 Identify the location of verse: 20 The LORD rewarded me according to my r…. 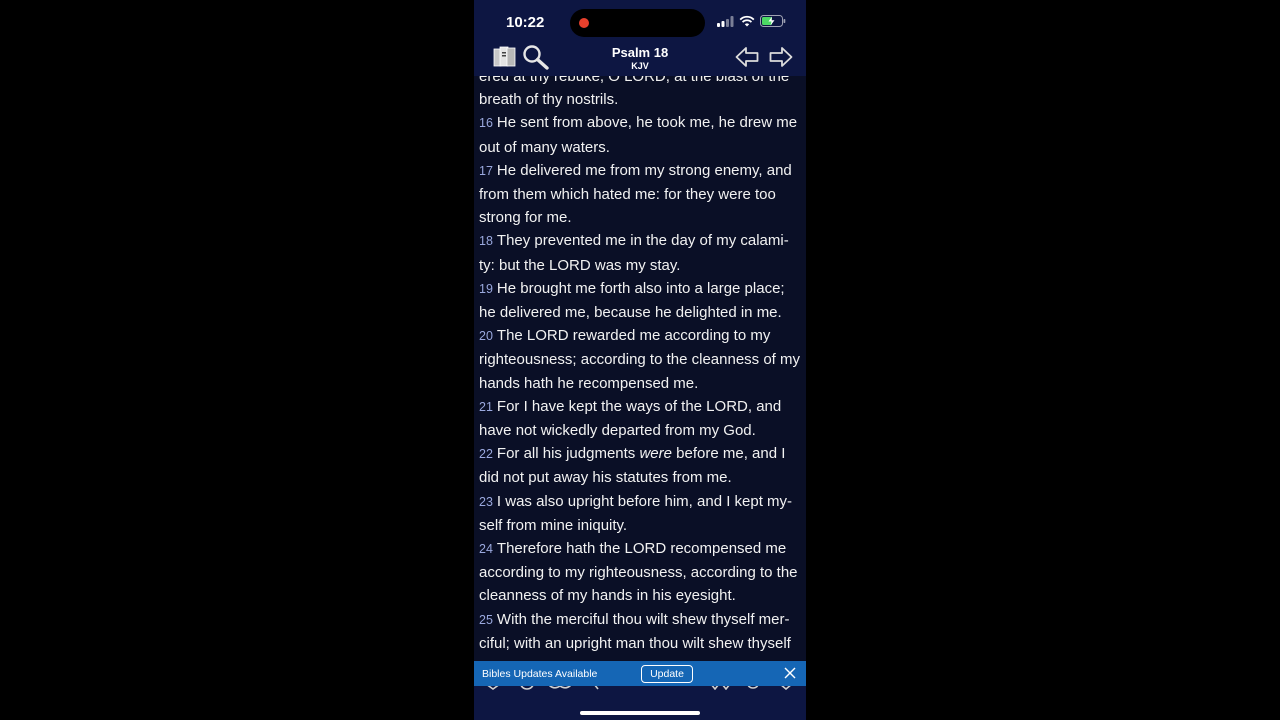
(641, 359).